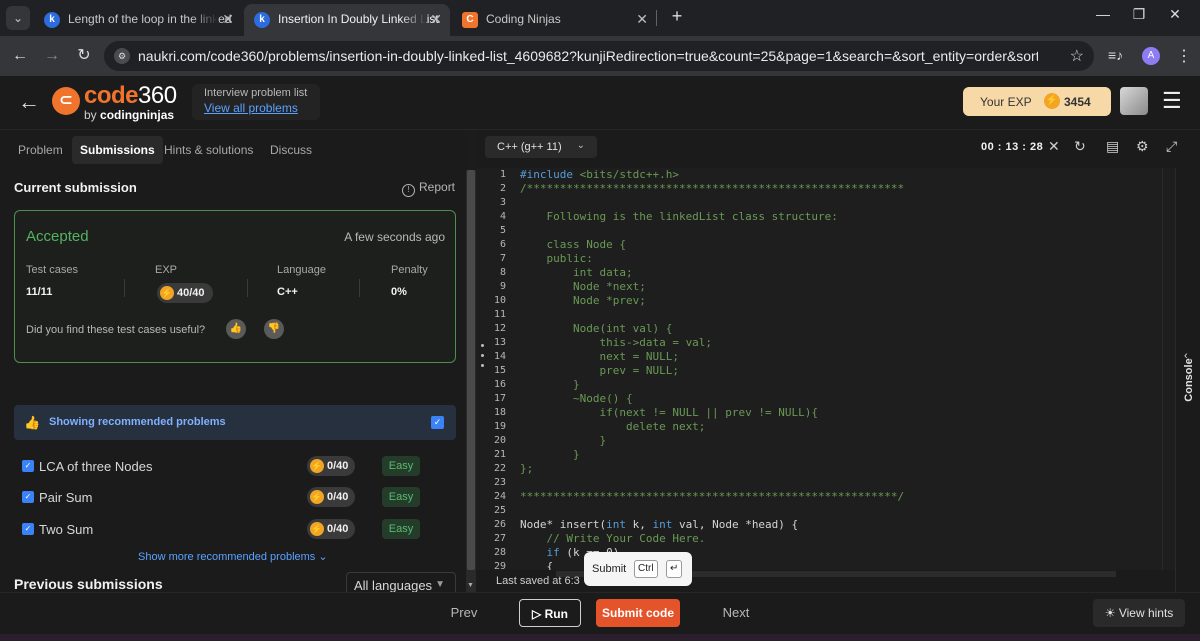 The image size is (1200, 641). What do you see at coordinates (88, 584) in the screenshot?
I see `previous-submissions-heading: Previous submissions` at bounding box center [88, 584].